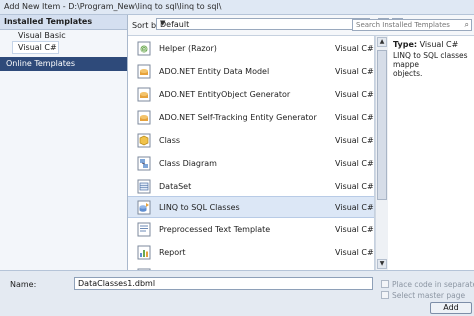 This screenshot has width=474, height=316. What do you see at coordinates (144, 229) in the screenshot?
I see `text-template-icon` at bounding box center [144, 229].